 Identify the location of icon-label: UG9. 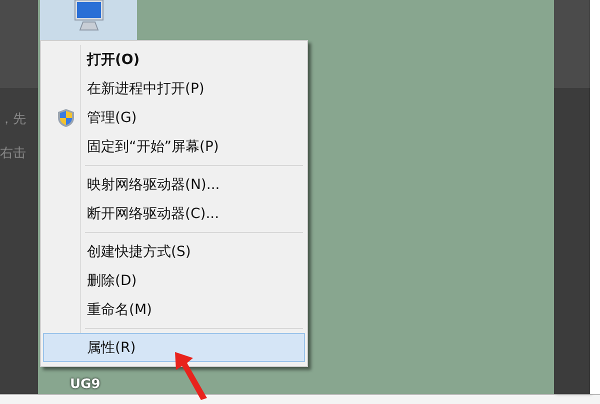
(85, 385).